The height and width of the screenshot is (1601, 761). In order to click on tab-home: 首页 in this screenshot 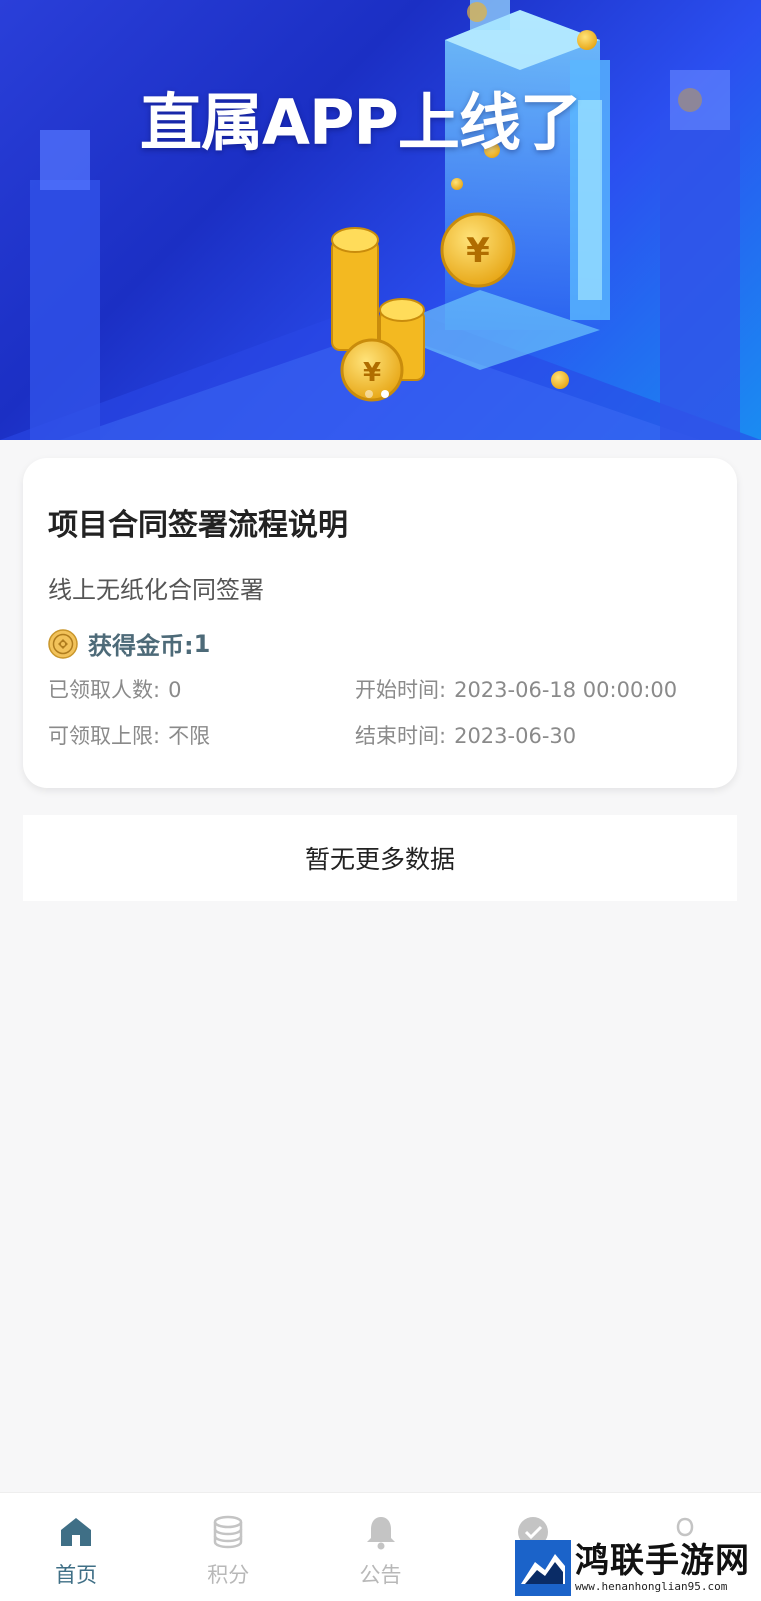, I will do `click(76, 1547)`.